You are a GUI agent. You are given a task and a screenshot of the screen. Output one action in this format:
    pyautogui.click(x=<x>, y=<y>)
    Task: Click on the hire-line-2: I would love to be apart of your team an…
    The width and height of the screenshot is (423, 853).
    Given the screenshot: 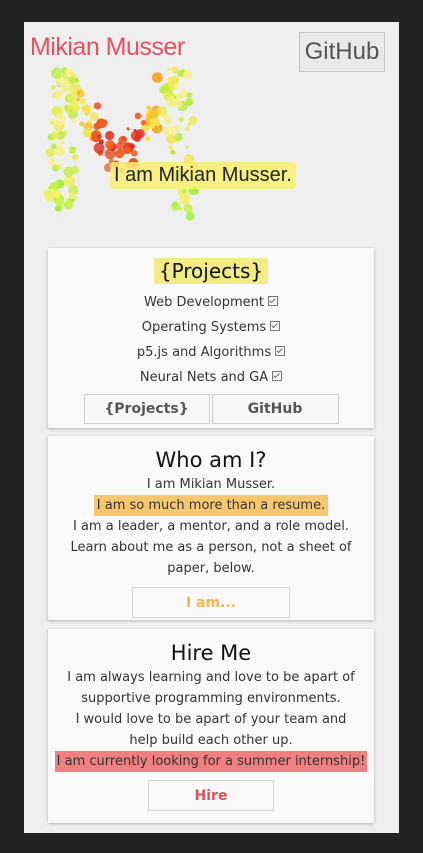 What is the action you would take?
    pyautogui.click(x=211, y=730)
    